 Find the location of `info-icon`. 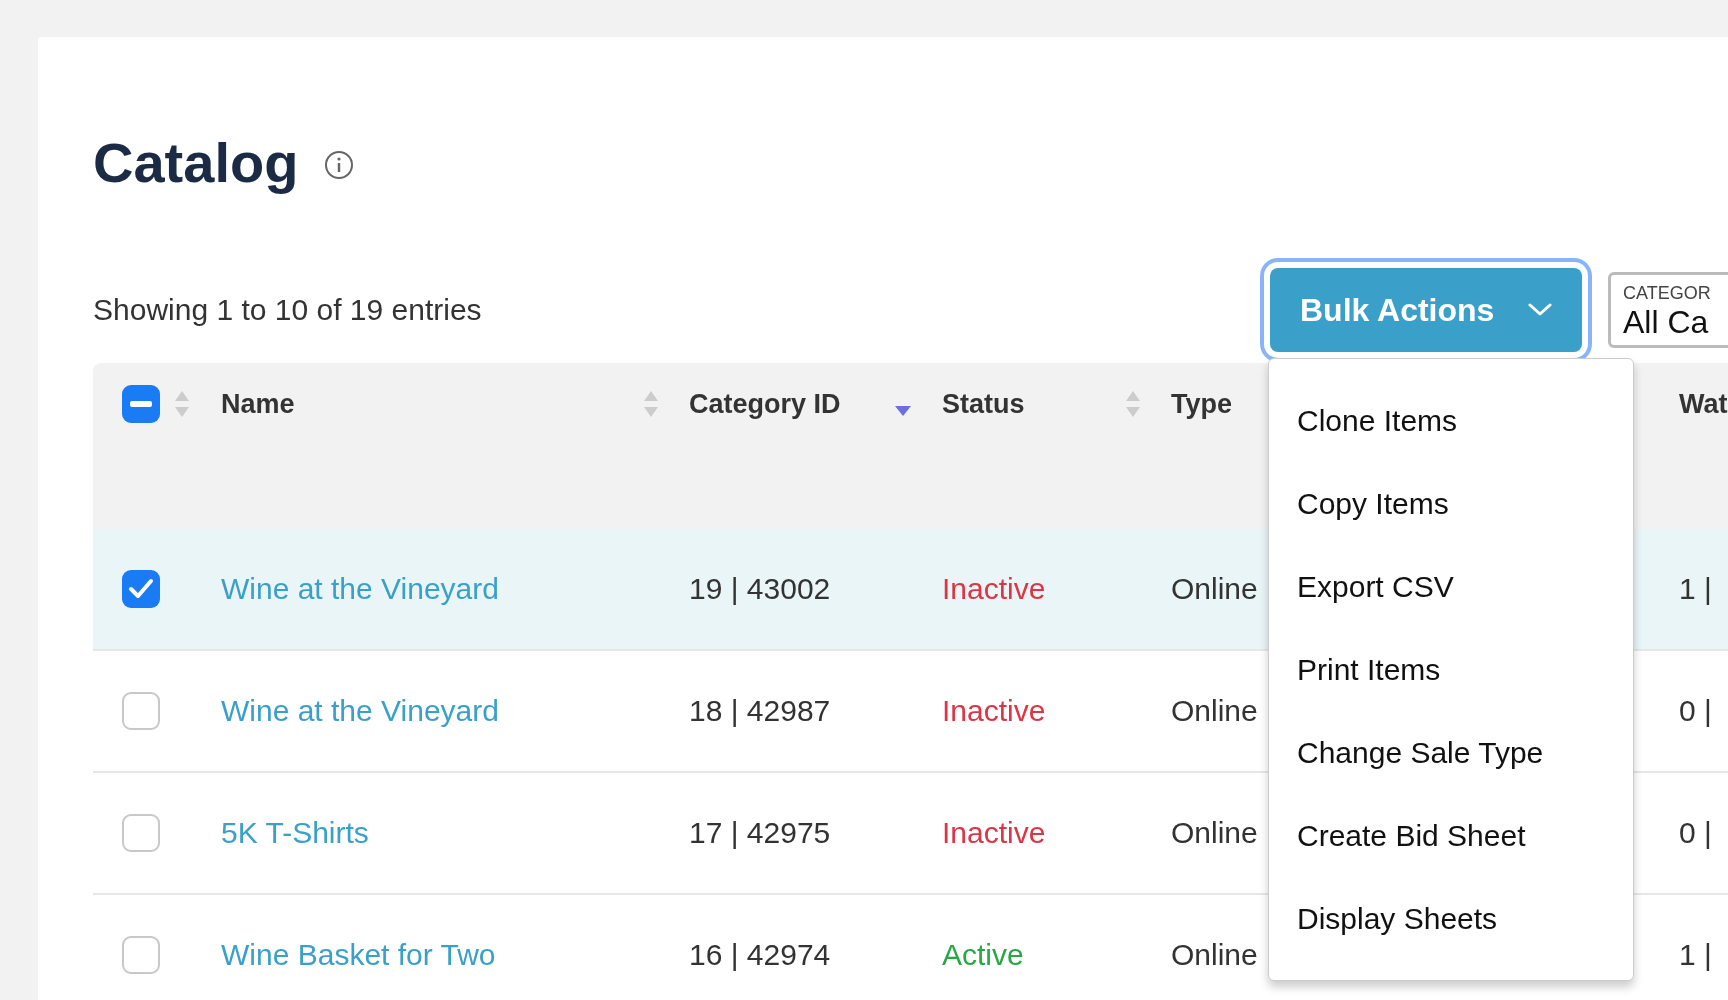

info-icon is located at coordinates (339, 165).